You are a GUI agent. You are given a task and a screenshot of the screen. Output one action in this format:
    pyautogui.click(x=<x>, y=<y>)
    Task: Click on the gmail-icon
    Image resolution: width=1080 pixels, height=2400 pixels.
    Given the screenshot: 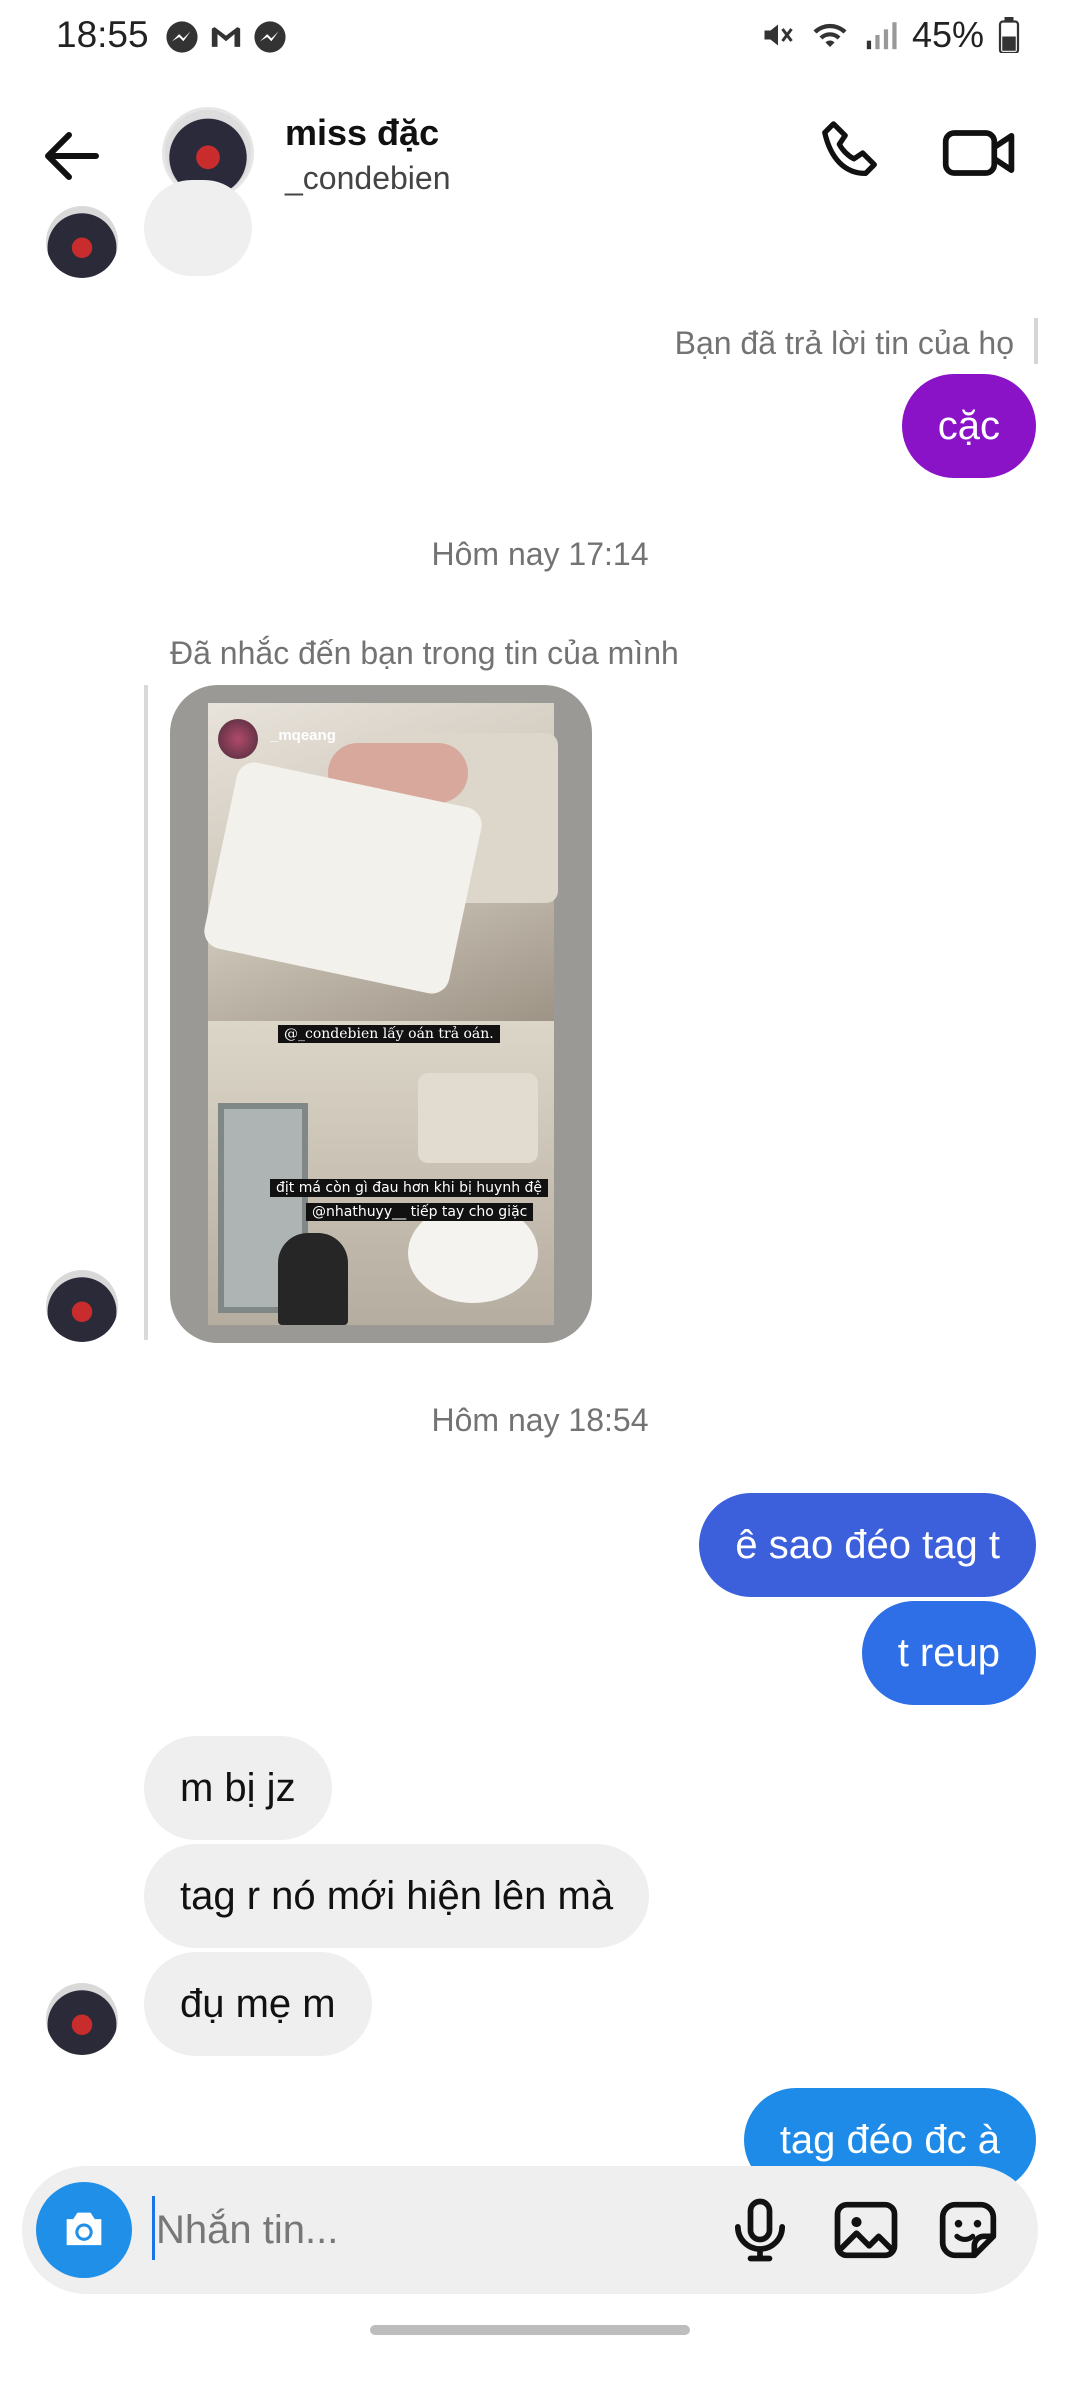 What is the action you would take?
    pyautogui.click(x=226, y=37)
    